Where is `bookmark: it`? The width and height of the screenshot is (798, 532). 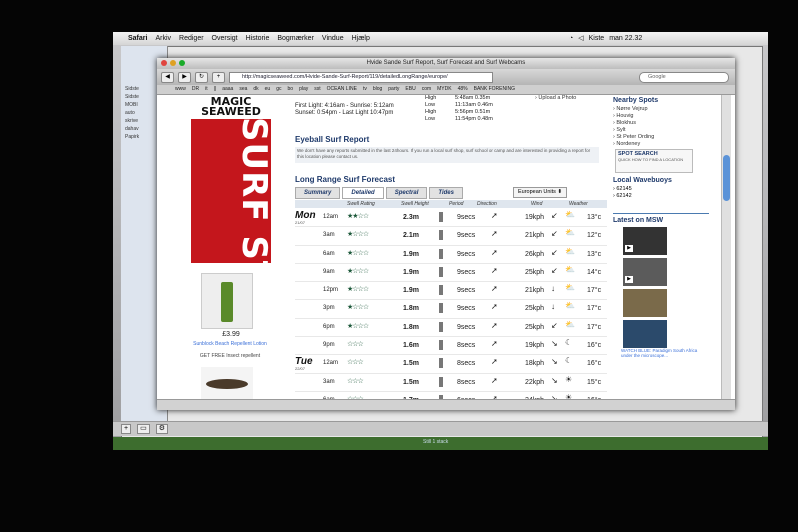 bookmark: it is located at coordinates (206, 89).